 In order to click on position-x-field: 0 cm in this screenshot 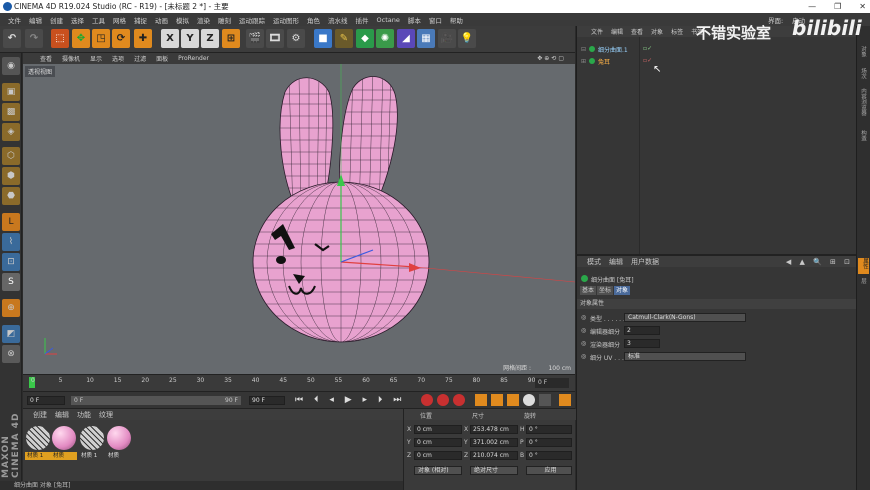, I will do `click(438, 429)`.